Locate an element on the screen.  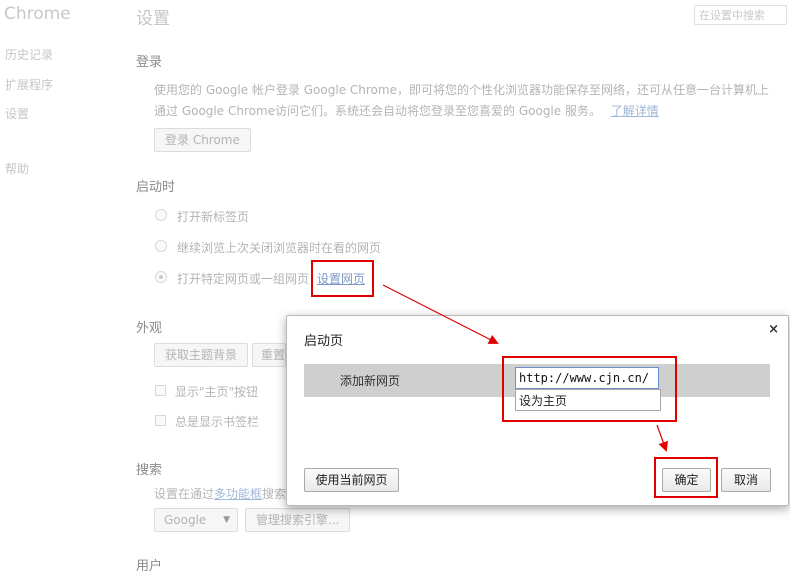
section-heading-signin: 登录 is located at coordinates (149, 62).